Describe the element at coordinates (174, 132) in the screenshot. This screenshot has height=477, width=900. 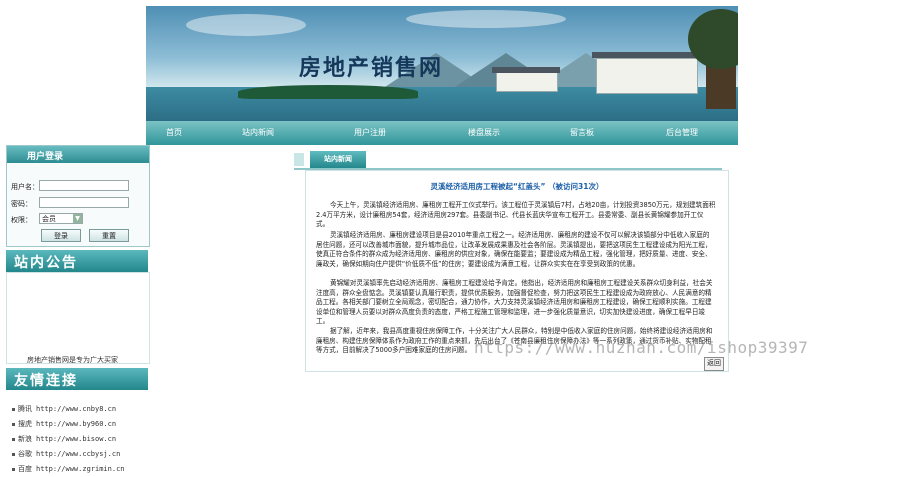
I see `nav-home: 首页` at that location.